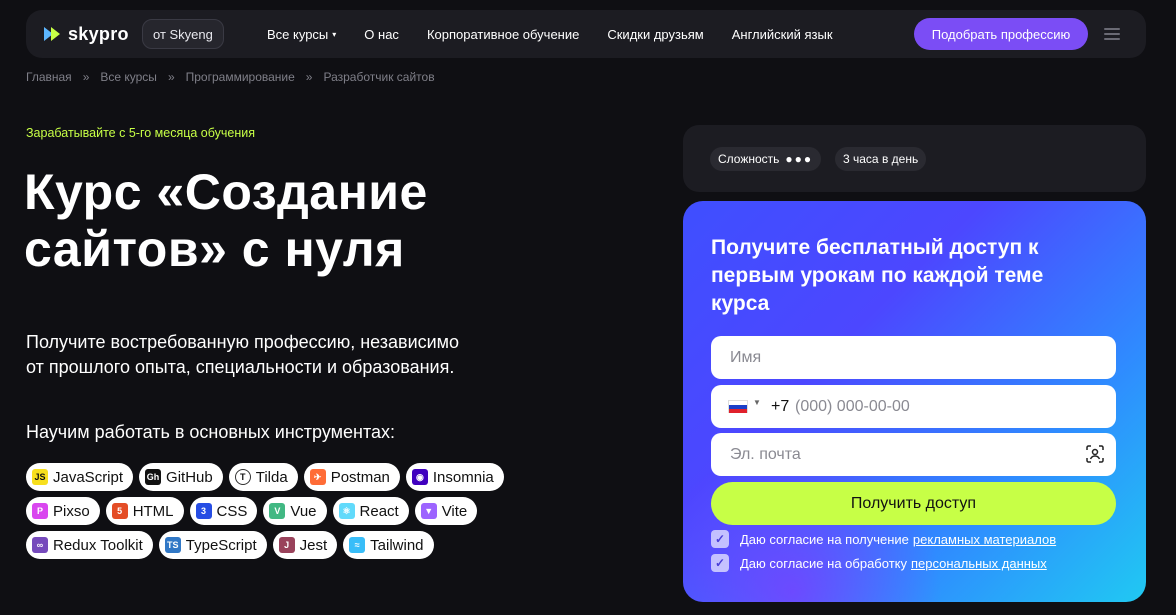 Image resolution: width=1176 pixels, height=615 pixels. What do you see at coordinates (454, 511) in the screenshot?
I see `tool-label: Vite` at bounding box center [454, 511].